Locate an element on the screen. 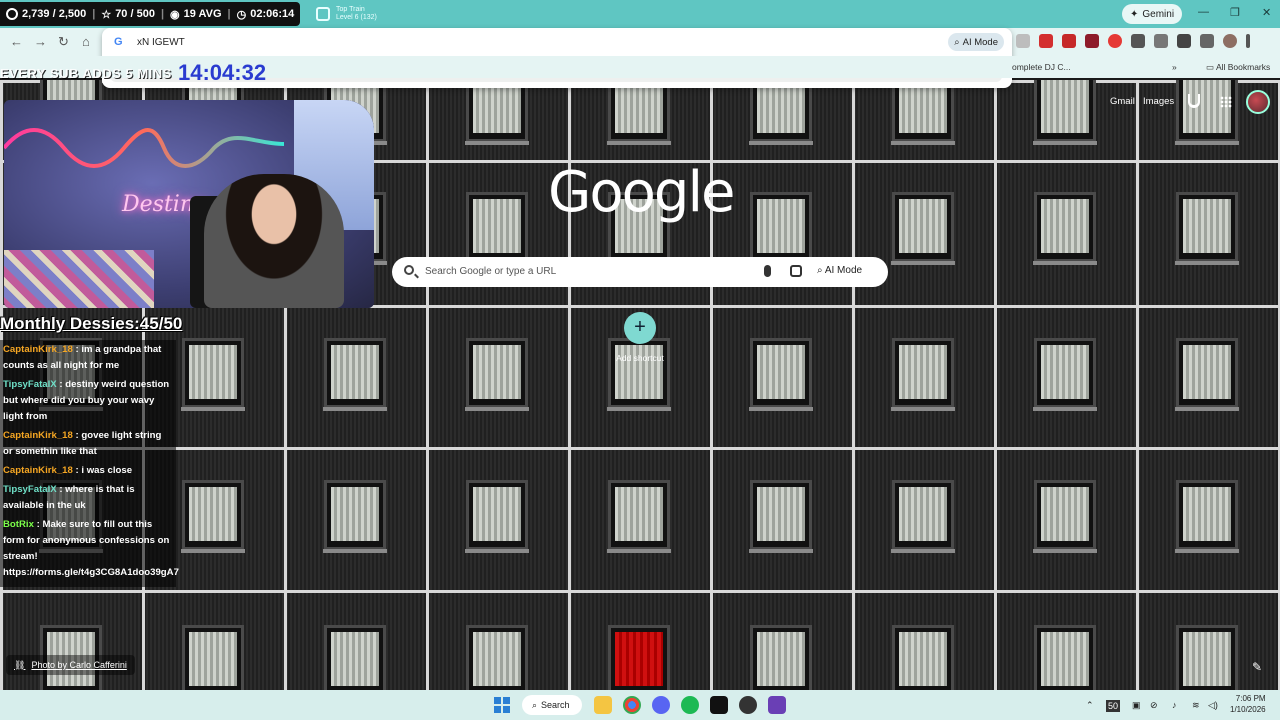 The image size is (1280, 720). profile-avatar-small is located at coordinates (1230, 41).